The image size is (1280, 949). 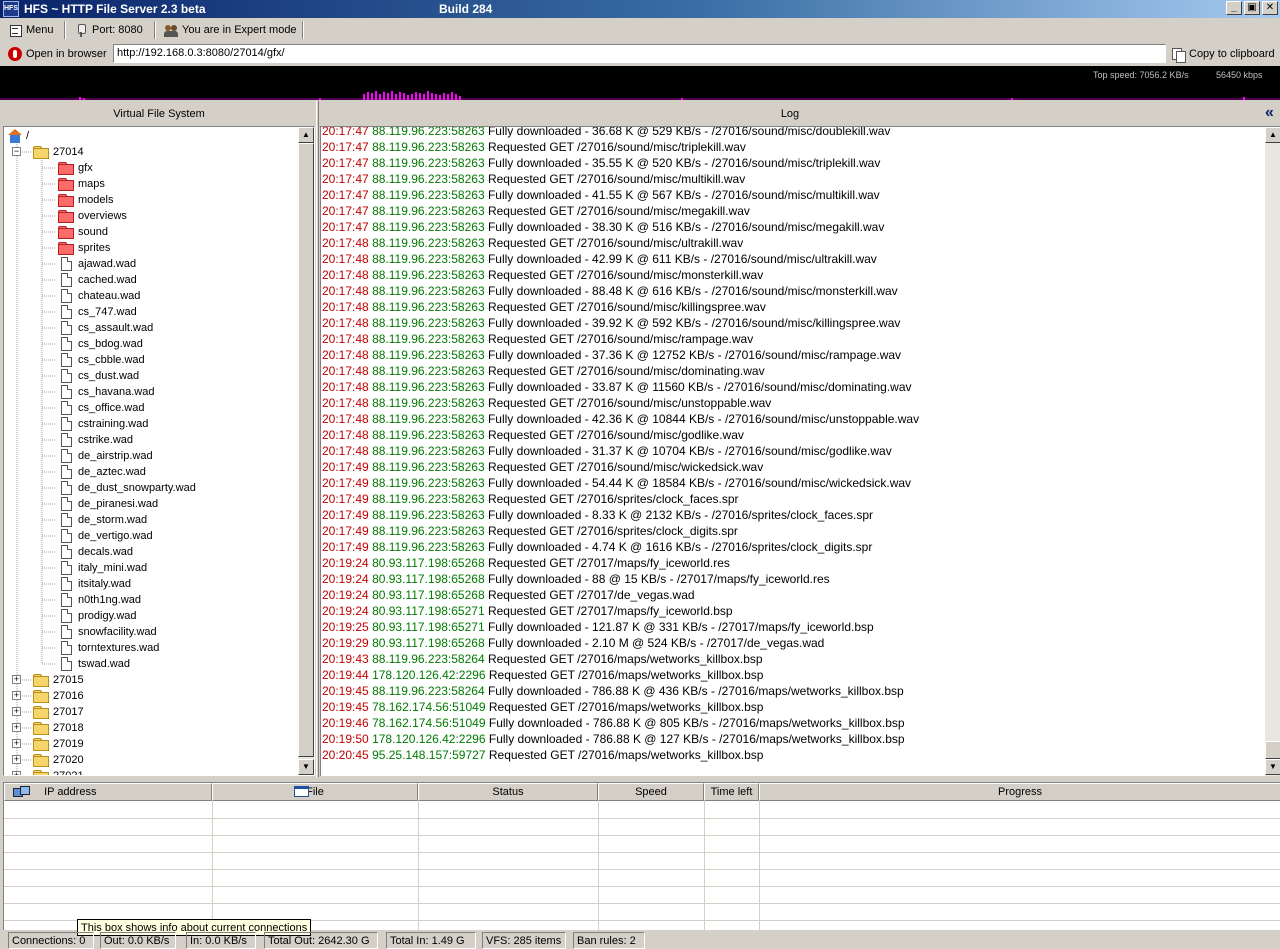 I want to click on tree-folder-label: 27016, so click(x=68, y=696).